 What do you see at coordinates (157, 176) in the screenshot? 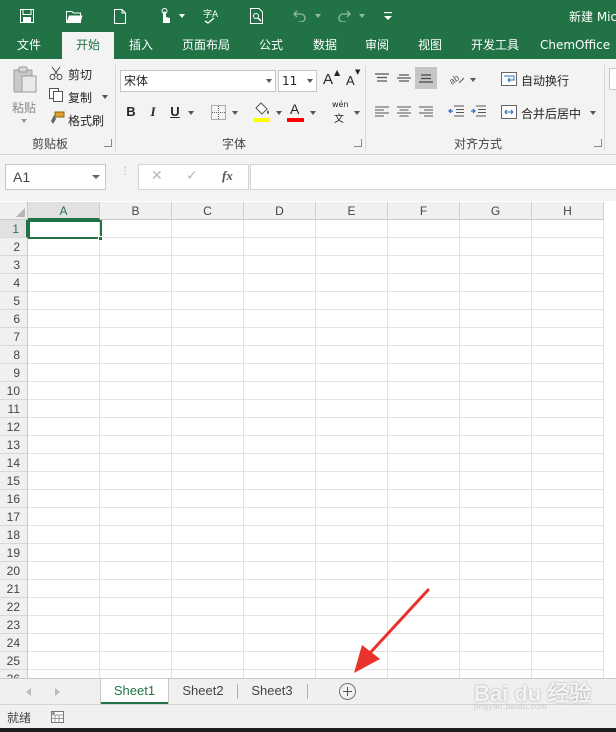
I see `cancel-icon: ✕` at bounding box center [157, 176].